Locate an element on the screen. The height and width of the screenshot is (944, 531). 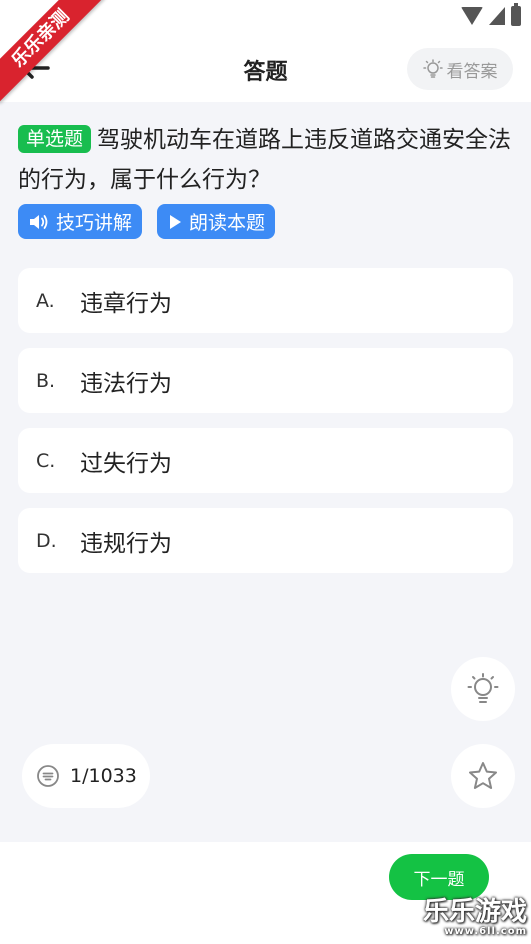
question-counter: 1/1033 is located at coordinates (86, 776).